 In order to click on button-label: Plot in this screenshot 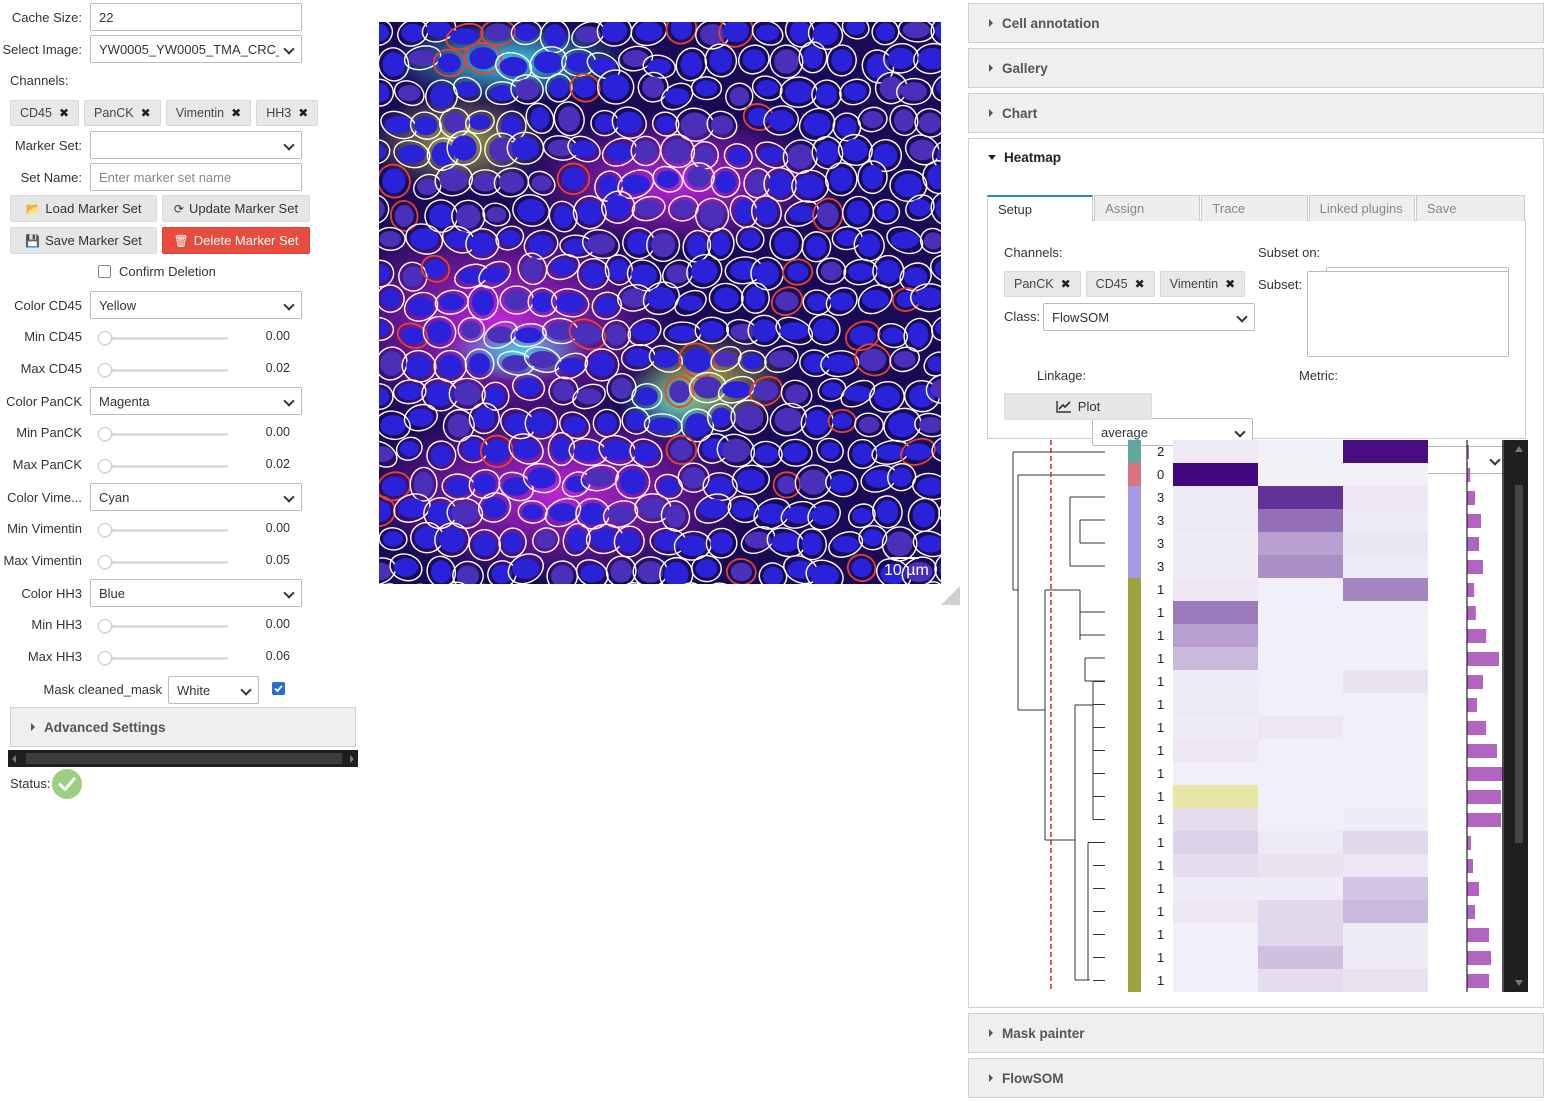, I will do `click(1089, 406)`.